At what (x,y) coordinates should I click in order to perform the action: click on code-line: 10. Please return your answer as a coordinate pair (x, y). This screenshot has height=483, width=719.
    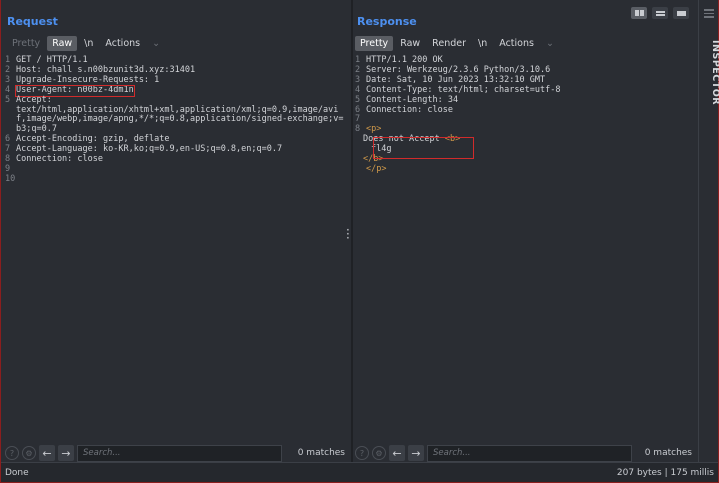
    Looking at the image, I should click on (175, 179).